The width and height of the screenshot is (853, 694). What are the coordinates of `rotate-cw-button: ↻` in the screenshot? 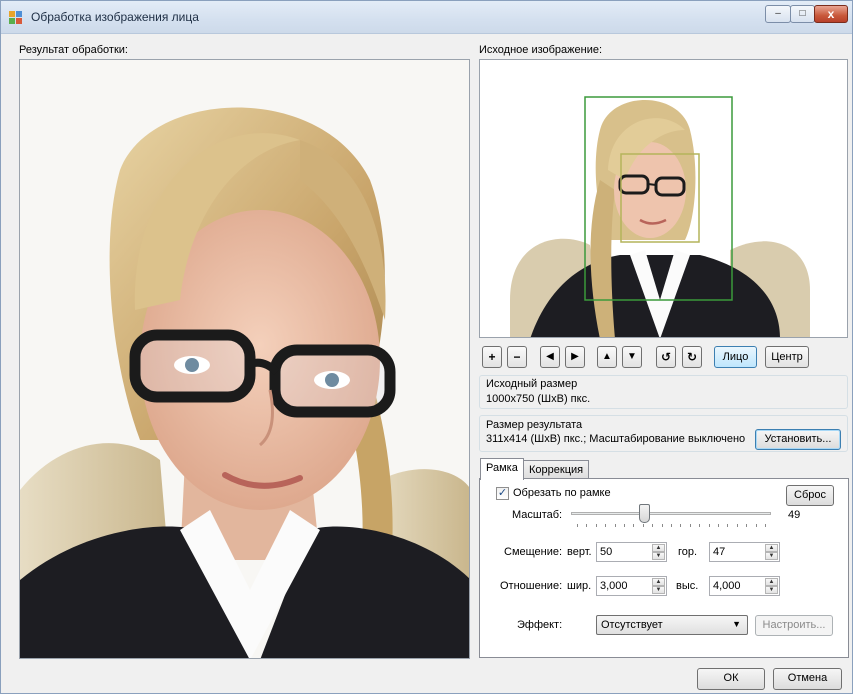 It's located at (692, 357).